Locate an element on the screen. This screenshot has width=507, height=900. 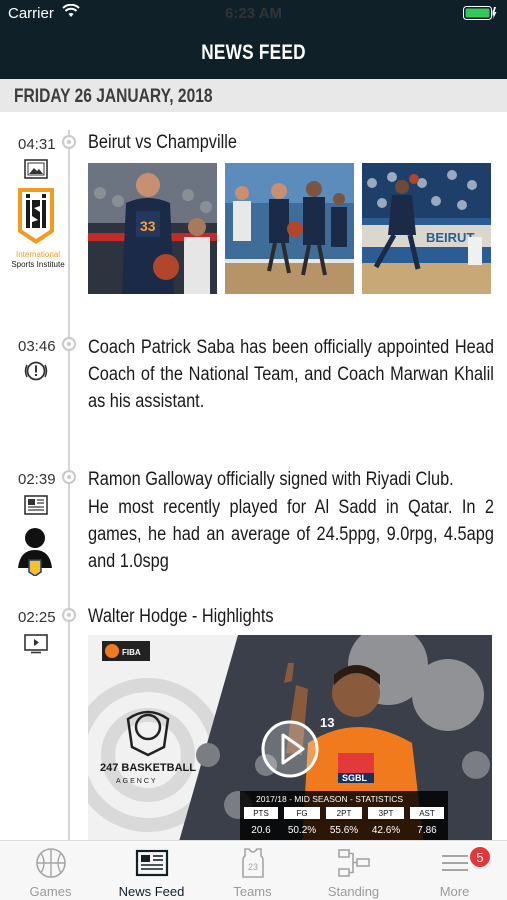
timeline-line is located at coordinates (69, 485).